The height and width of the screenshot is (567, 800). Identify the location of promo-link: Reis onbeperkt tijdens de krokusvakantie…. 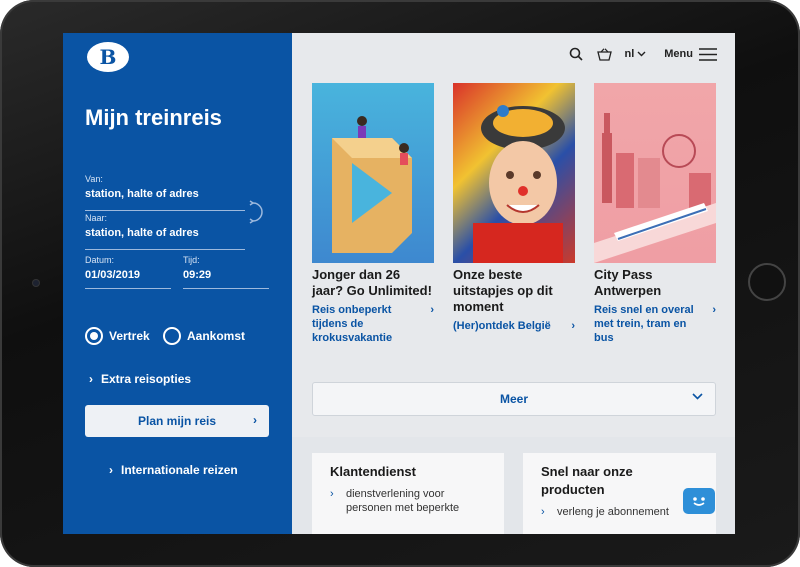
(373, 324).